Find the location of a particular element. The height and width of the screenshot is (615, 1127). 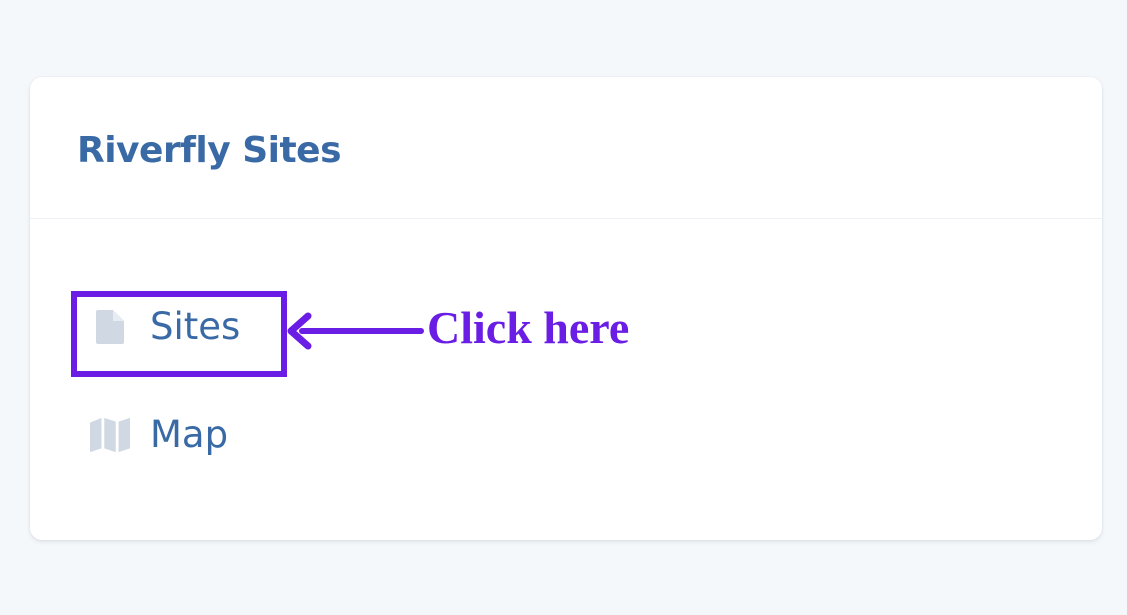

arrow-left-icon is located at coordinates (355, 331).